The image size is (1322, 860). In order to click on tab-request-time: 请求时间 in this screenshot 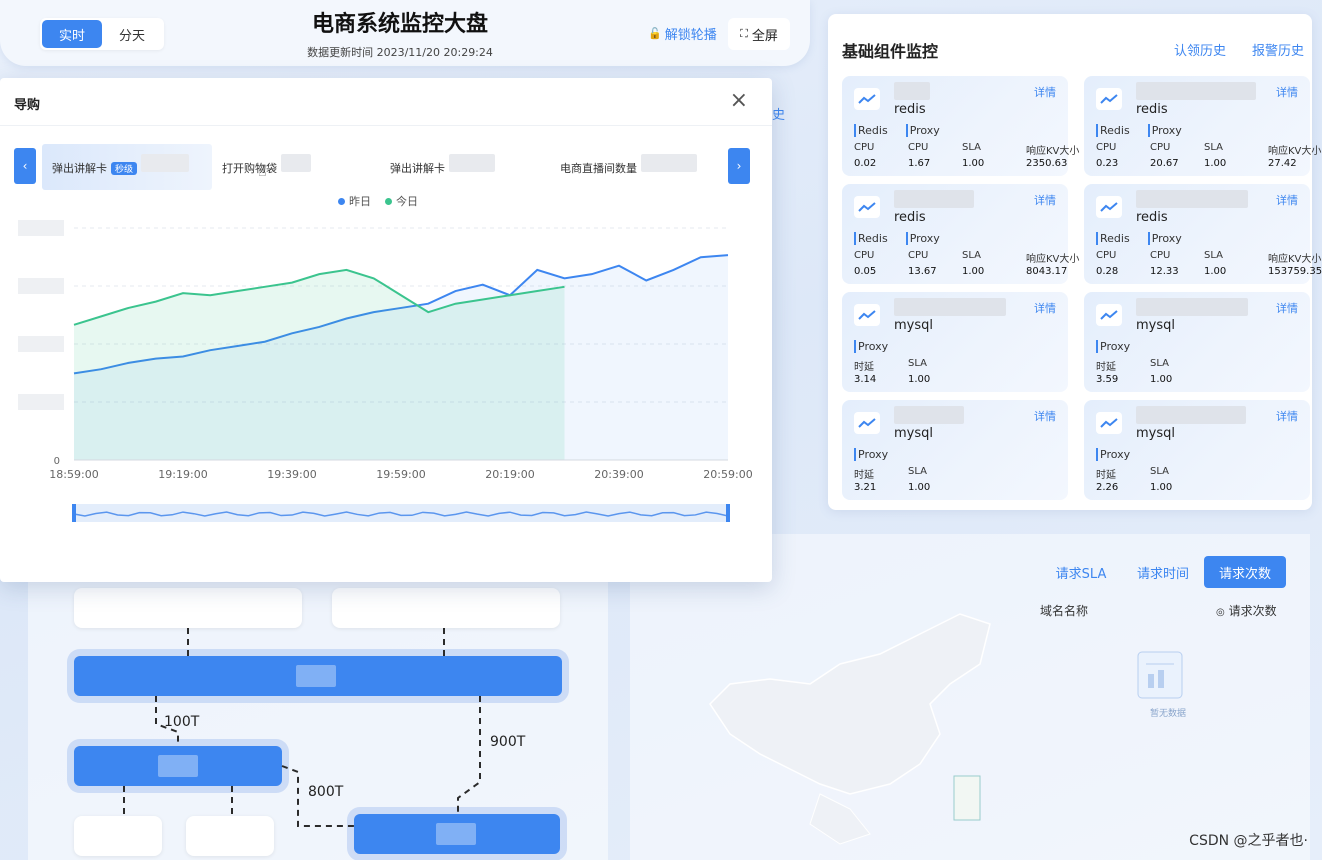, I will do `click(1163, 572)`.